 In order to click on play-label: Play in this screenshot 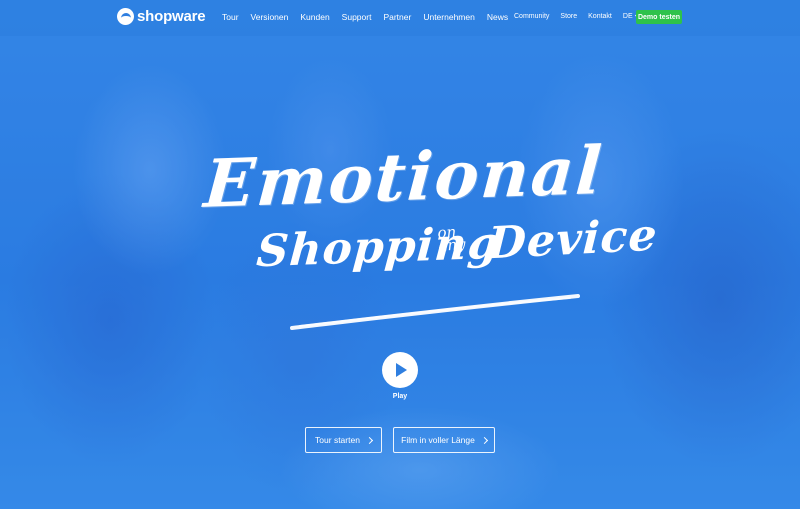, I will do `click(400, 396)`.